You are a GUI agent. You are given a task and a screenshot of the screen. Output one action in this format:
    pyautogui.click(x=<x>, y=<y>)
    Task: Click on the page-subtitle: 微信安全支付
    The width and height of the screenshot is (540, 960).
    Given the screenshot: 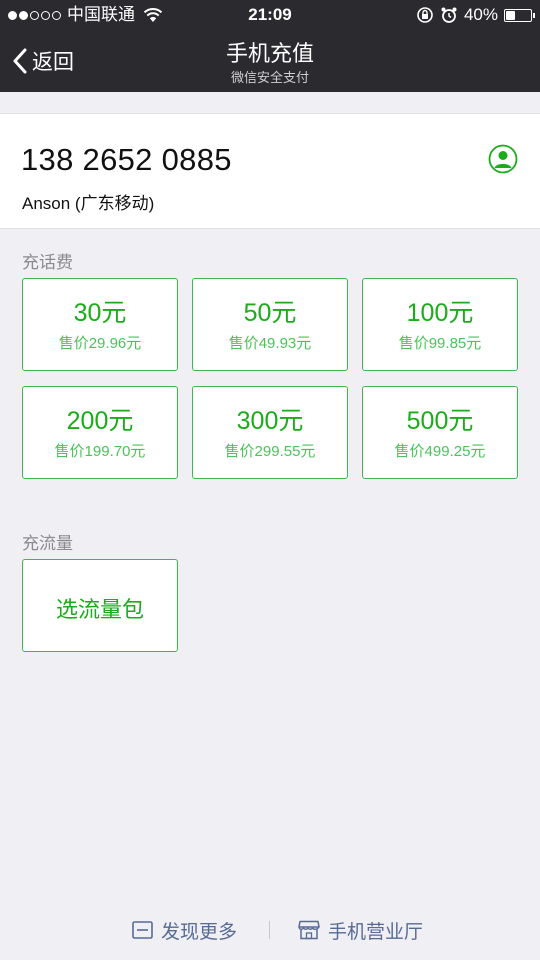 What is the action you would take?
    pyautogui.click(x=269, y=77)
    